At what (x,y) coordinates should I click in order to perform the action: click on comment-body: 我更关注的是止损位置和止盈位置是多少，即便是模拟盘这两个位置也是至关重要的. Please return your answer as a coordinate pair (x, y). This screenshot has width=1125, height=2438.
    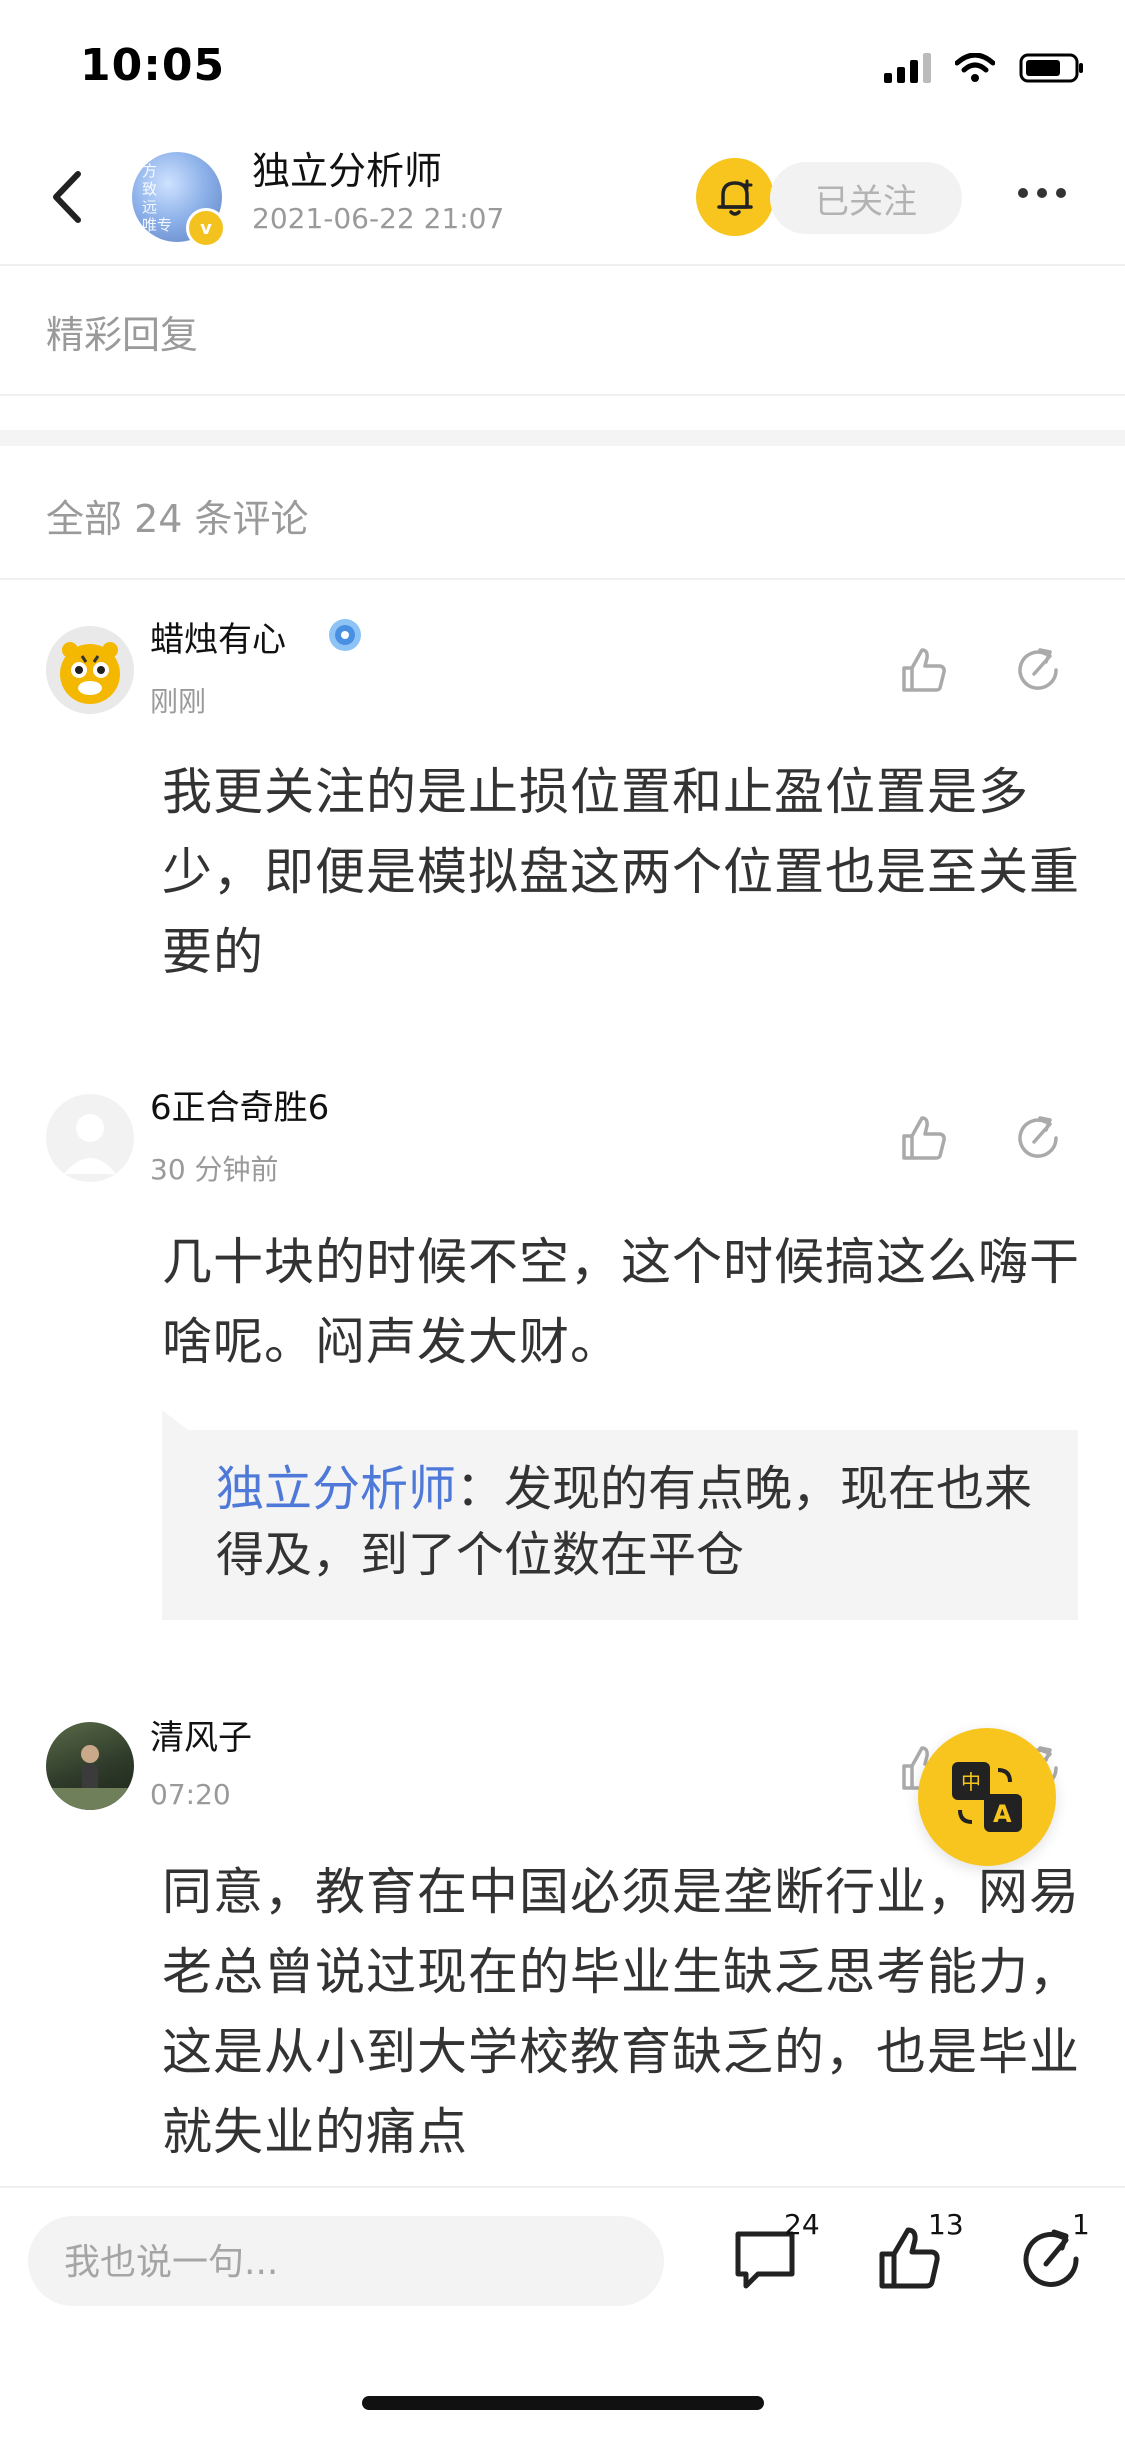
    Looking at the image, I should click on (621, 872).